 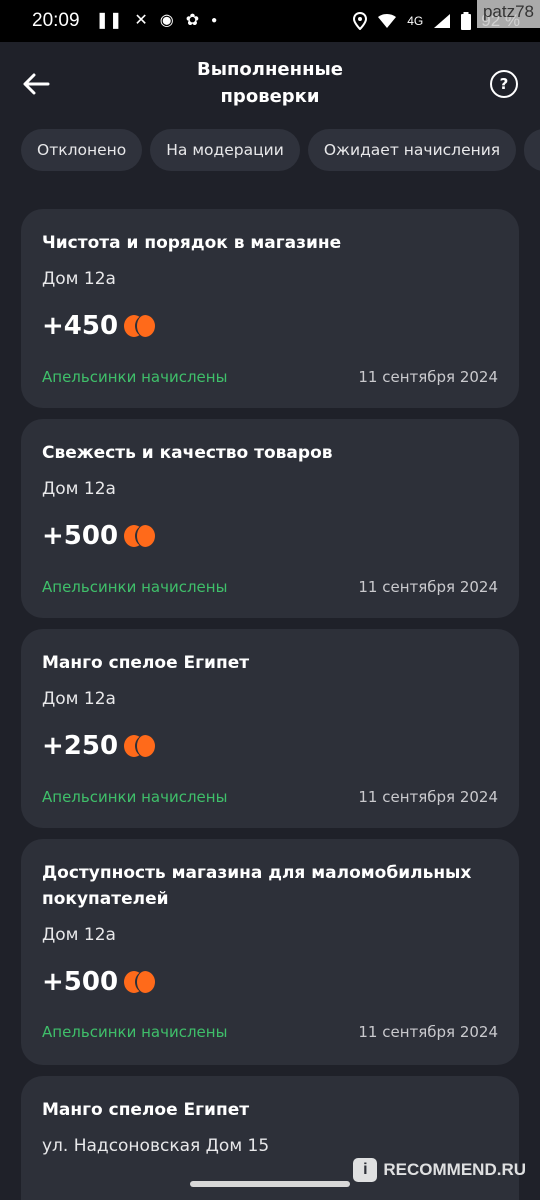 I want to click on accessibility-icon: ◉, so click(x=166, y=20).